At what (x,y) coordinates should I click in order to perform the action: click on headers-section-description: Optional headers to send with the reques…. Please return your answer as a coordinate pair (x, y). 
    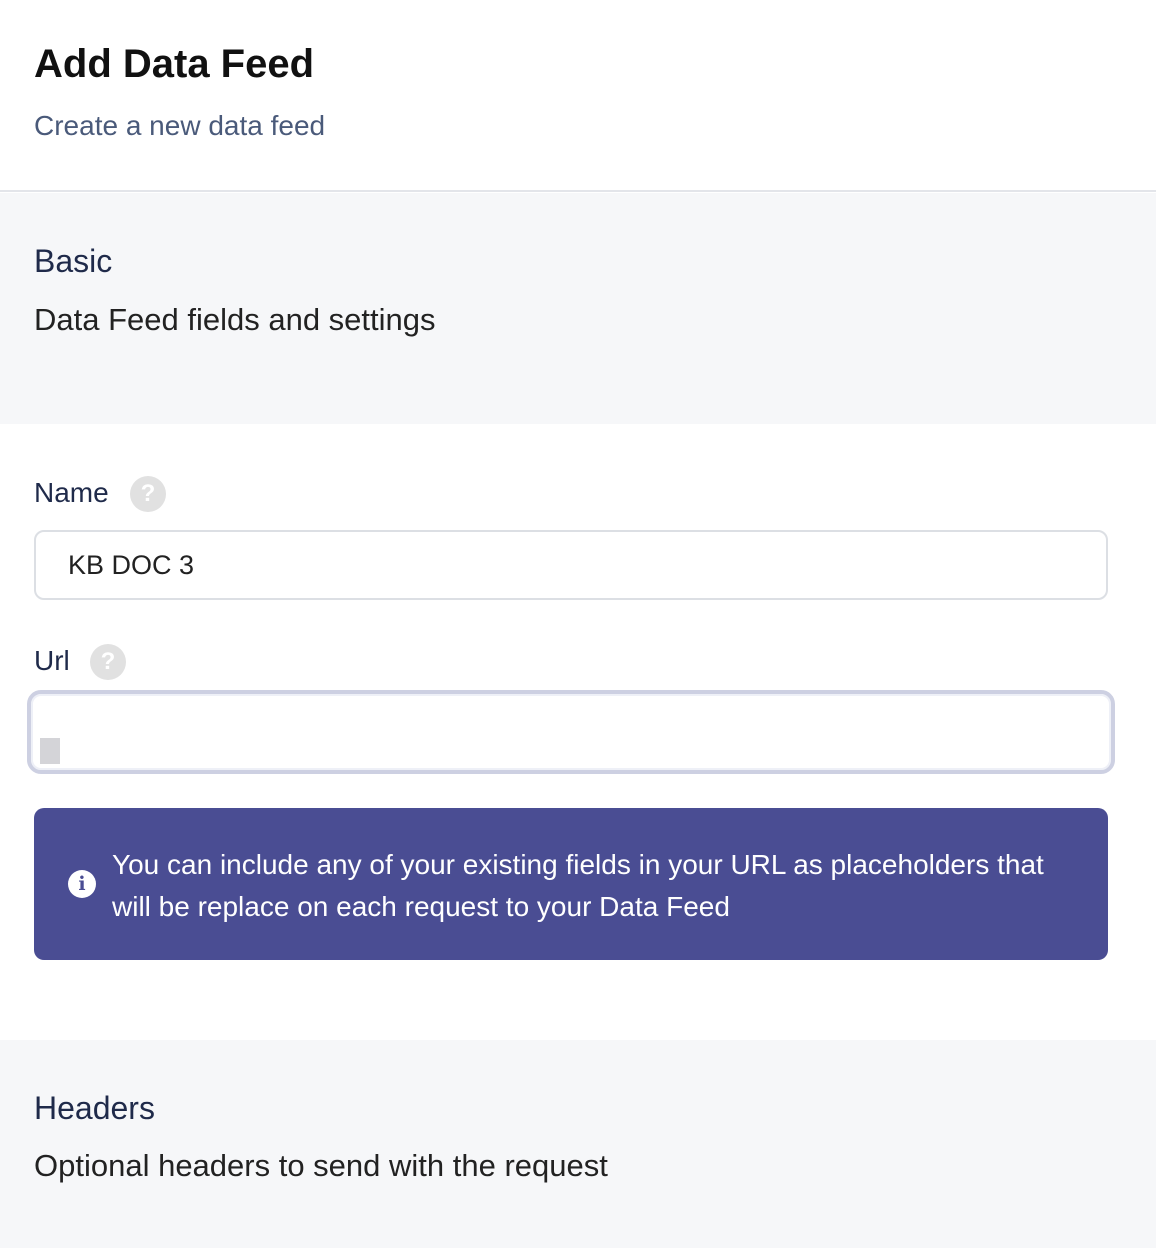
    Looking at the image, I should click on (321, 1165).